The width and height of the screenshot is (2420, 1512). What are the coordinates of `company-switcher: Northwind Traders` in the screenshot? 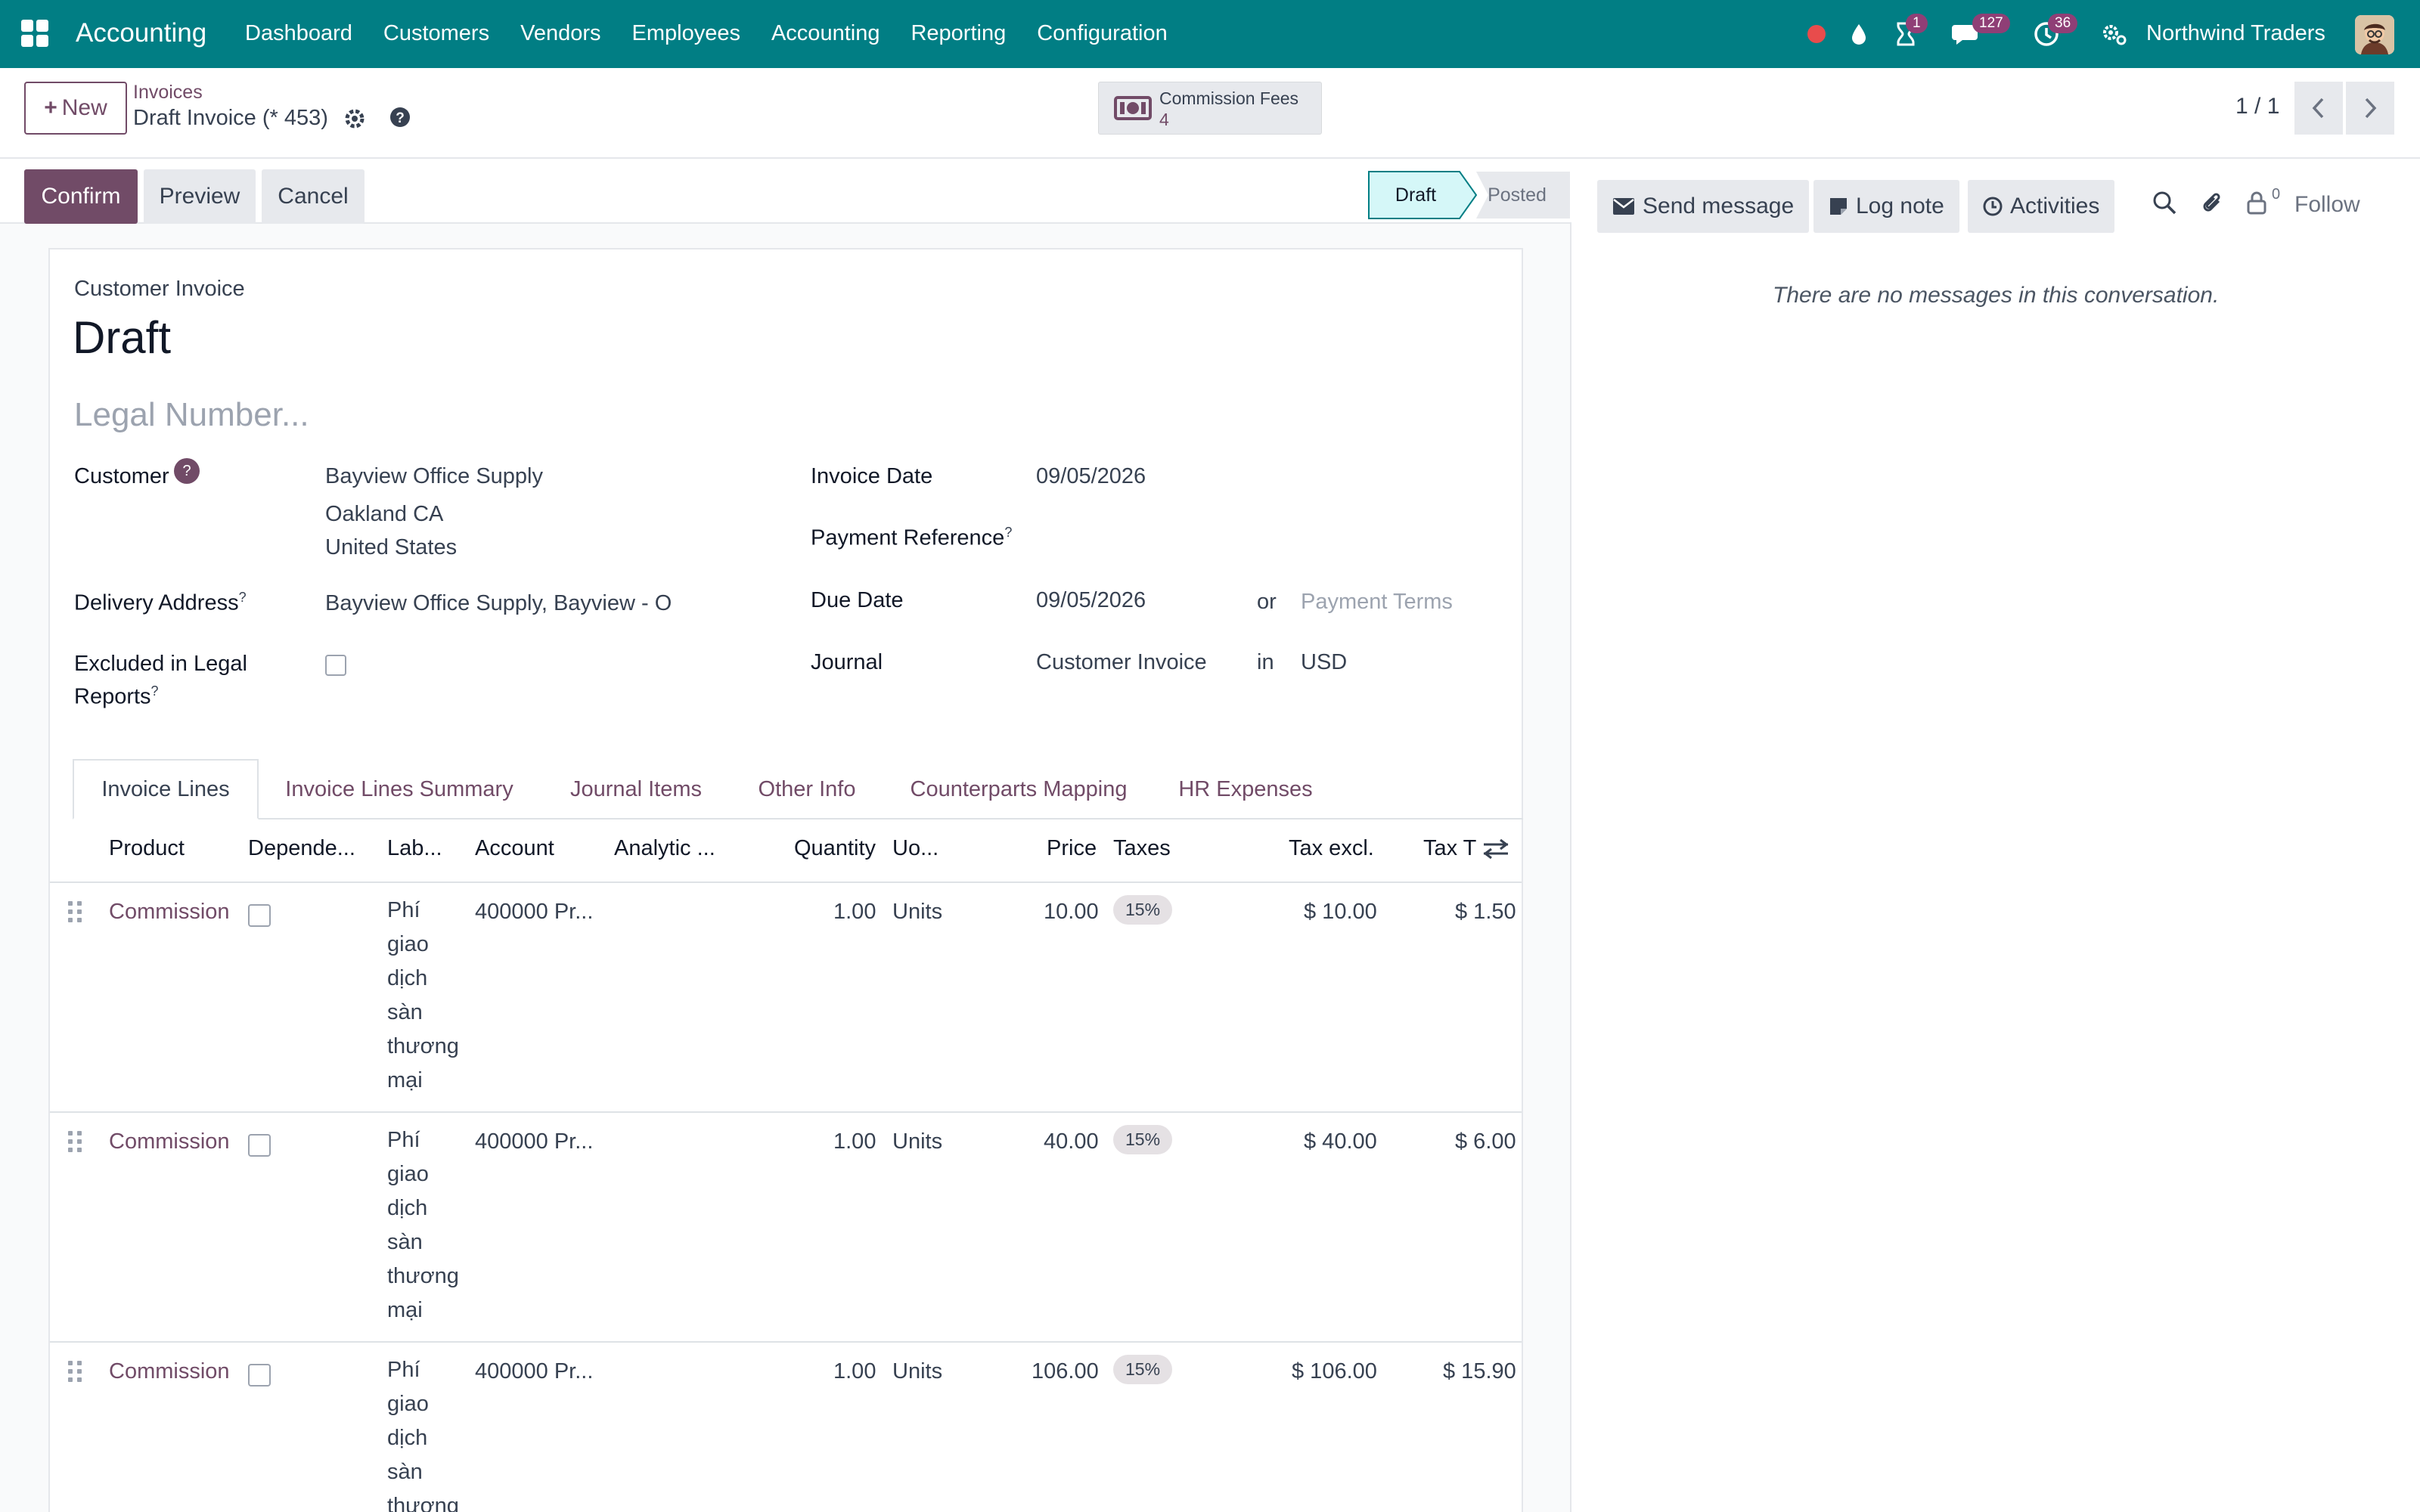 It's located at (2235, 34).